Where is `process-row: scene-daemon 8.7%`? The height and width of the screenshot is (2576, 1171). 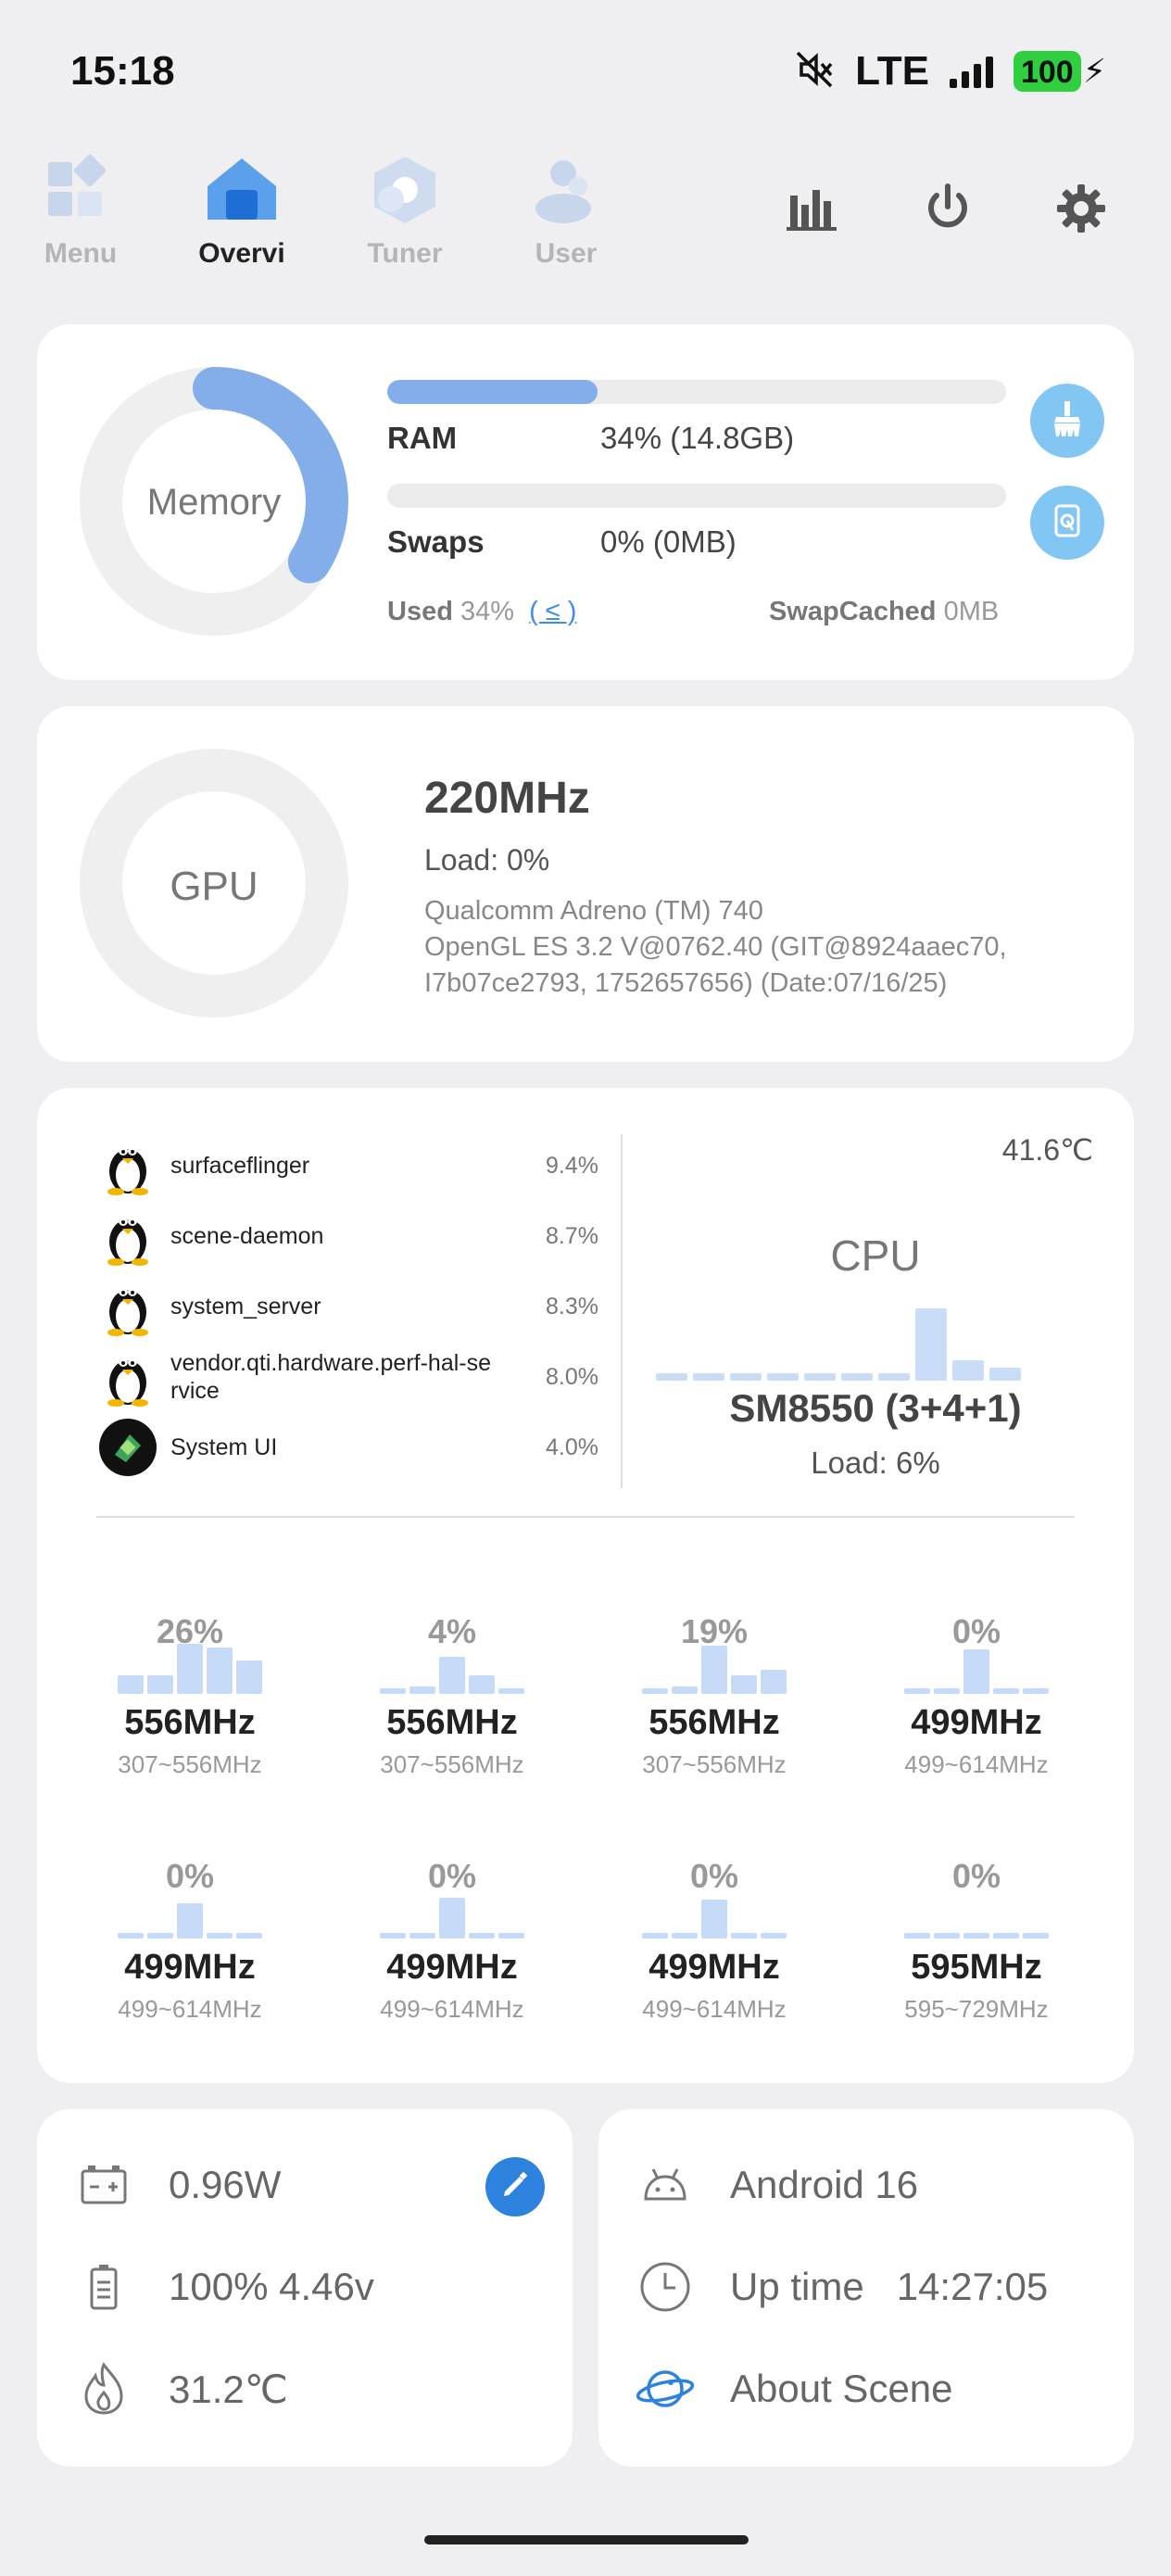
process-row: scene-daemon 8.7% is located at coordinates (348, 1236).